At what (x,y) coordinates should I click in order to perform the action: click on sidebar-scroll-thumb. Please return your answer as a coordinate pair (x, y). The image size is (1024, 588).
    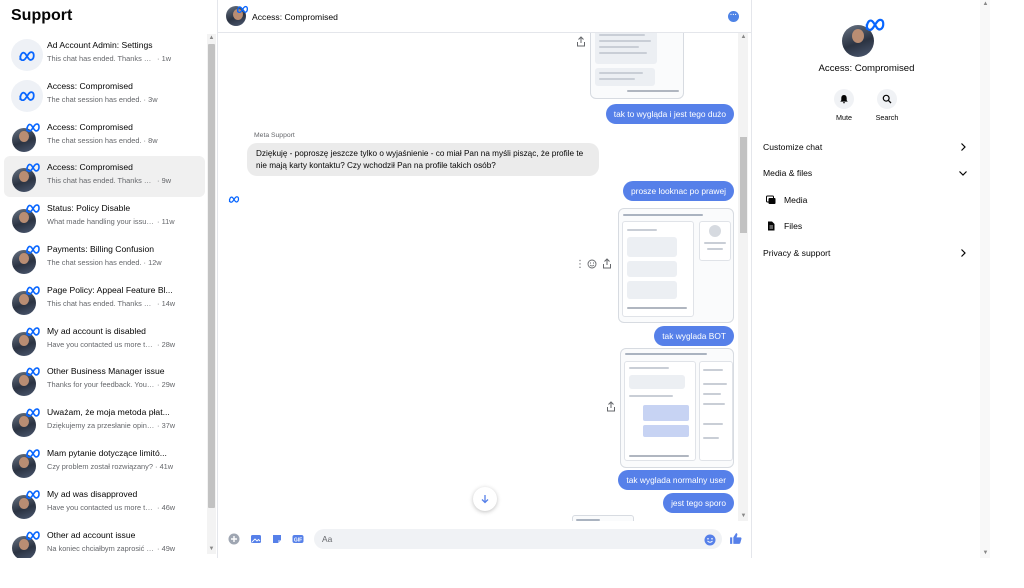
    Looking at the image, I should click on (211, 276).